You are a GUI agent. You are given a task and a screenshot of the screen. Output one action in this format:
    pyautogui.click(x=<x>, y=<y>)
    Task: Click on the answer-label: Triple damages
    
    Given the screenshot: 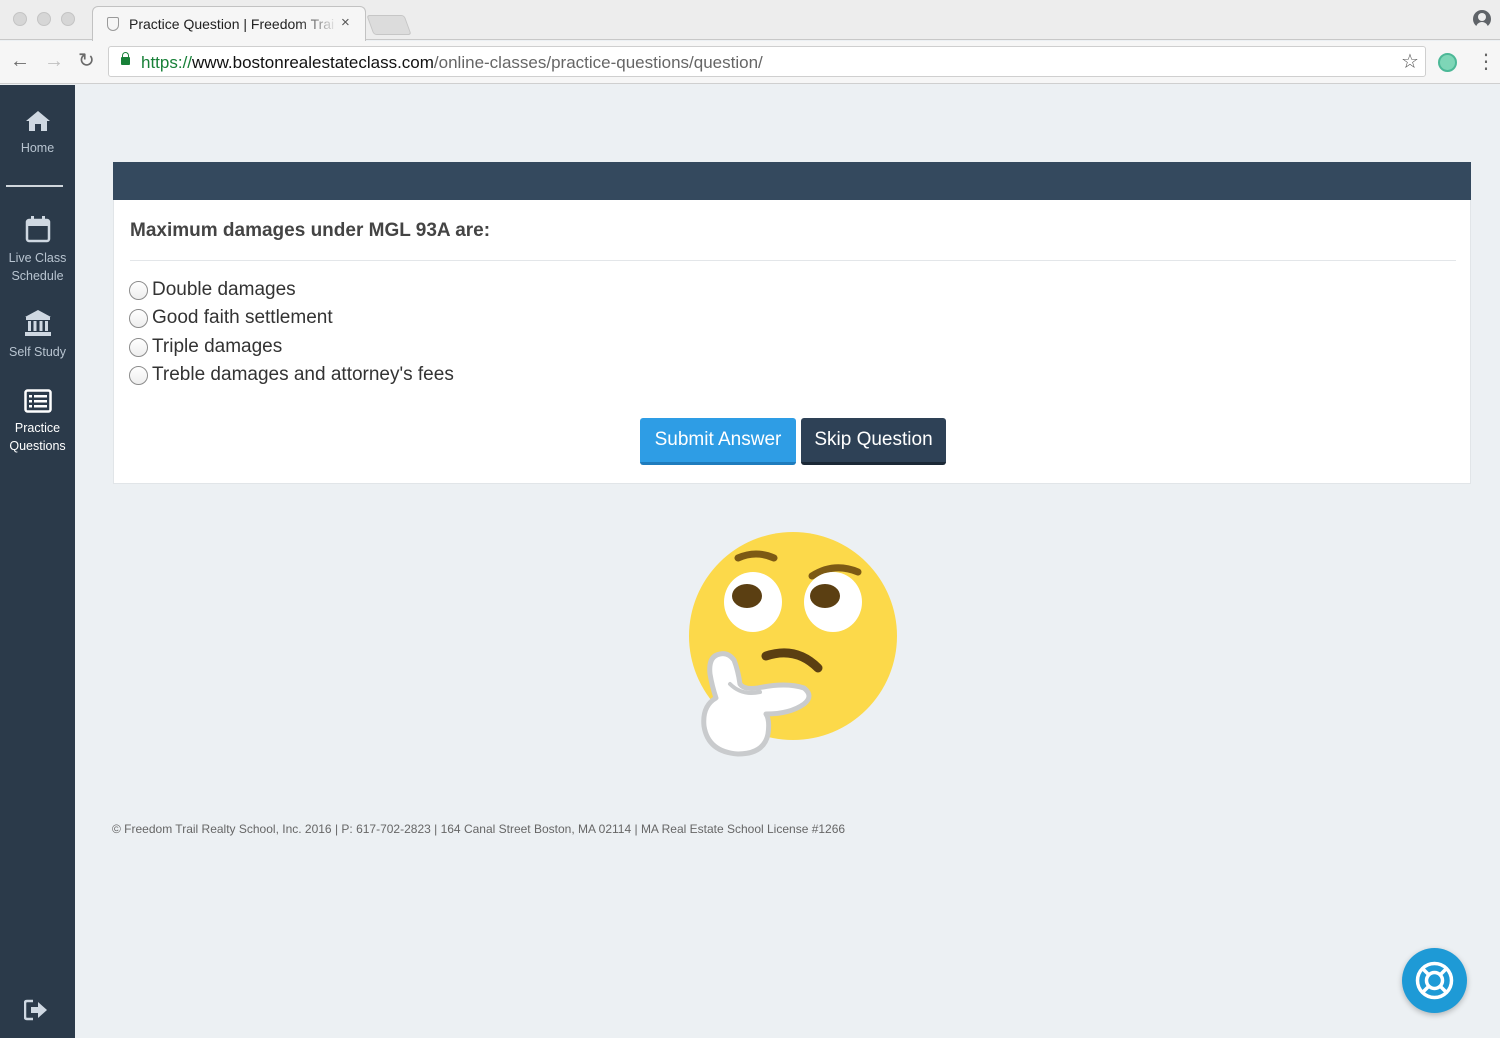 What is the action you would take?
    pyautogui.click(x=217, y=346)
    